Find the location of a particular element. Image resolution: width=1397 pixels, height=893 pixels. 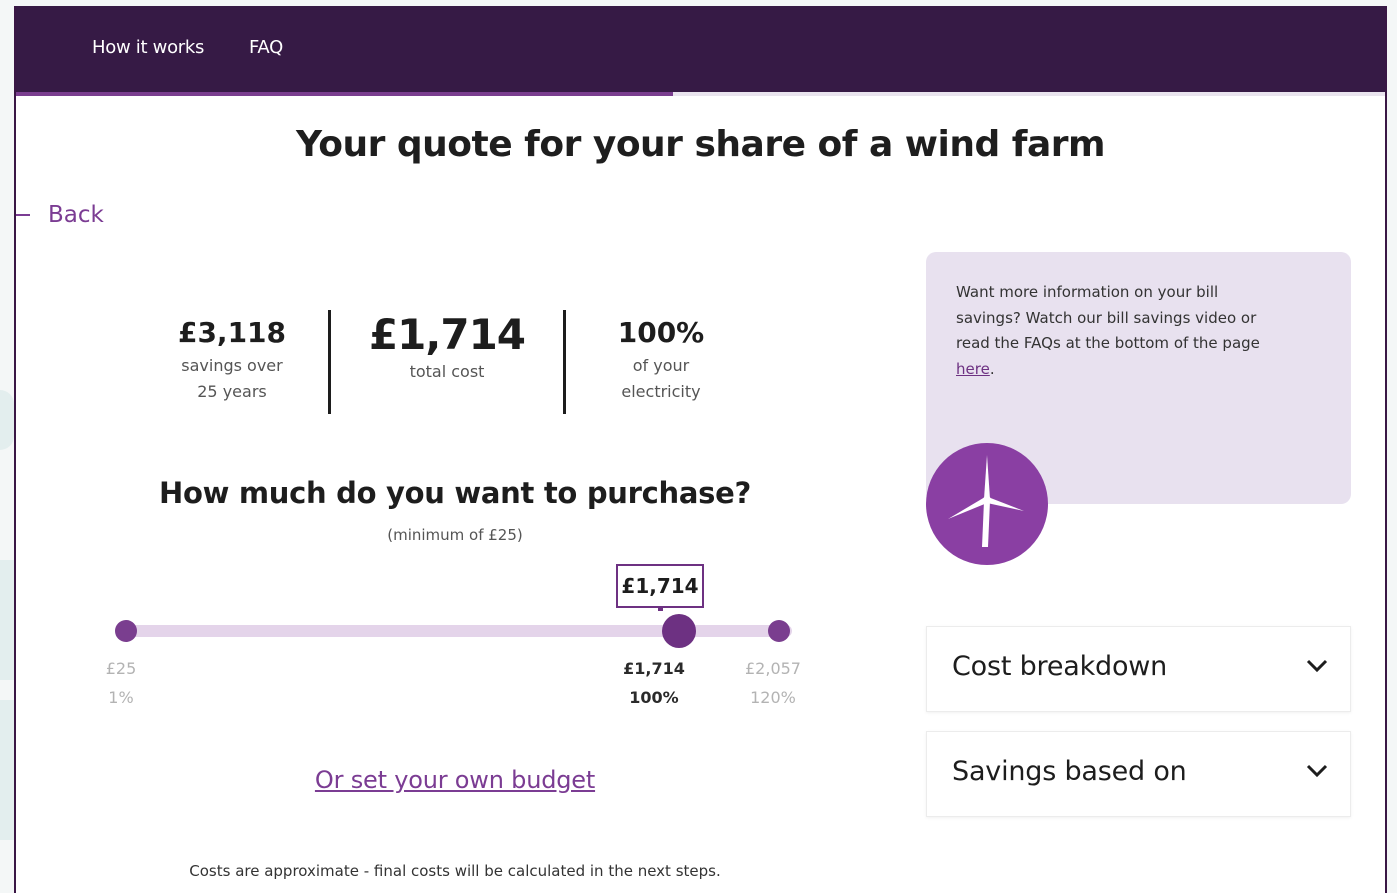

own-budget-wrapper: Or set your own budget is located at coordinates (455, 780).